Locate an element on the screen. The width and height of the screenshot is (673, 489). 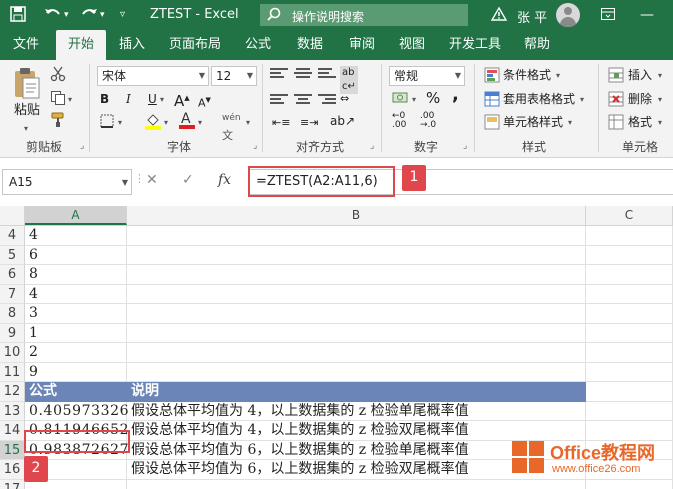
column-header-a: A is located at coordinates (76, 215).